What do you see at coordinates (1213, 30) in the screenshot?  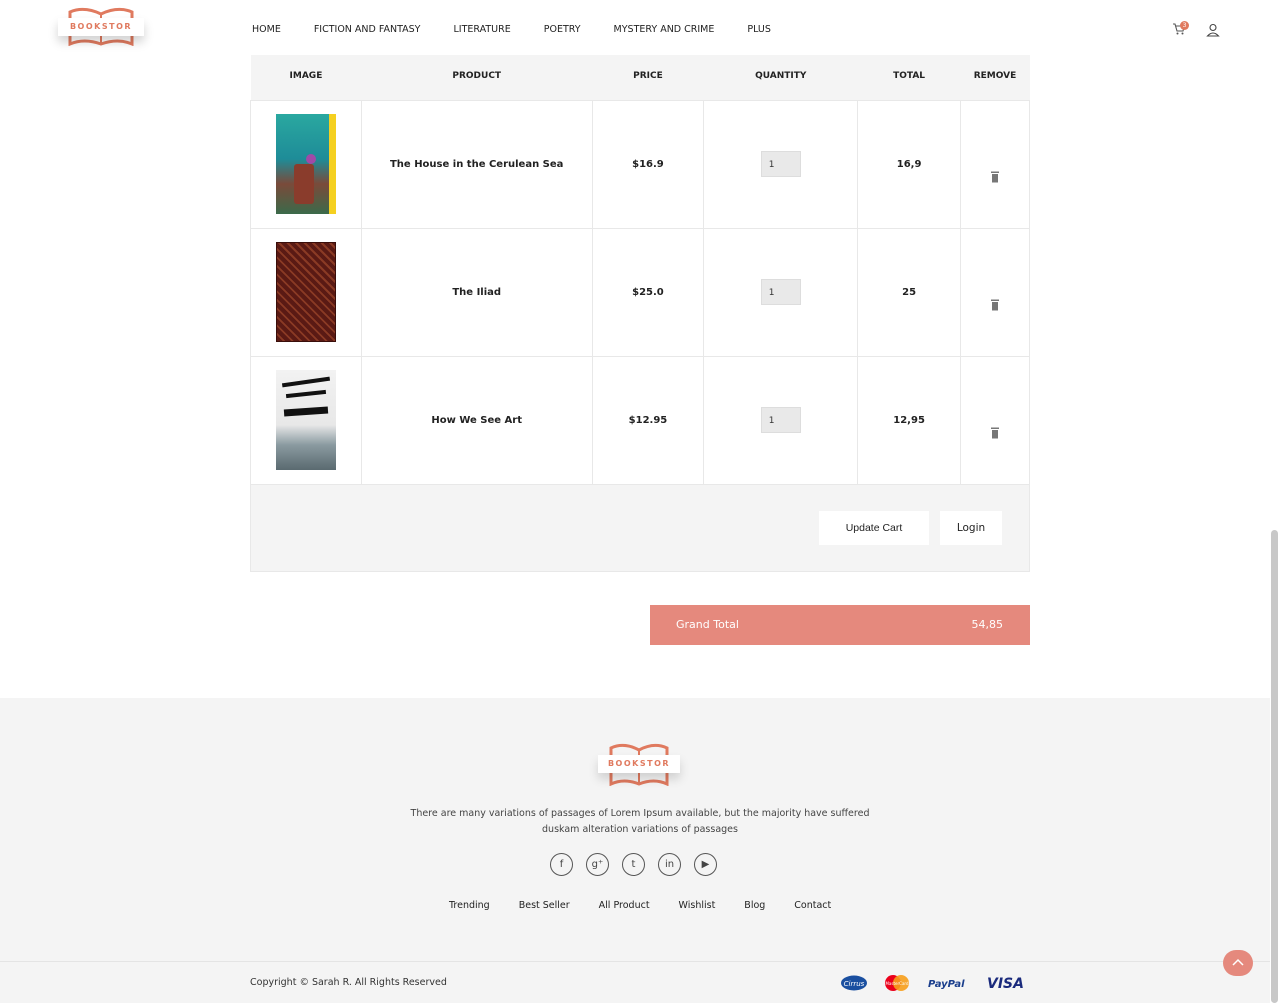 I see `user-icon` at bounding box center [1213, 30].